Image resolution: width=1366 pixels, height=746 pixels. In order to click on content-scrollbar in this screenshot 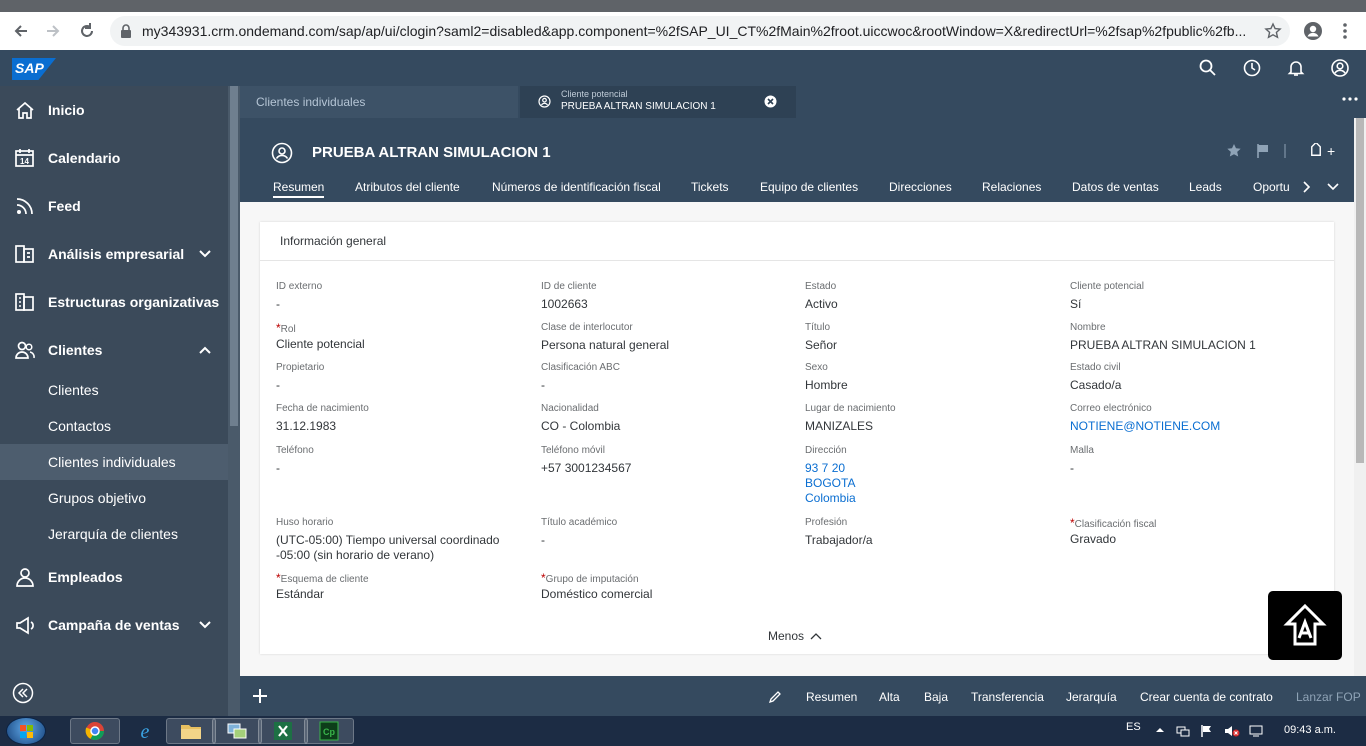, I will do `click(1360, 417)`.